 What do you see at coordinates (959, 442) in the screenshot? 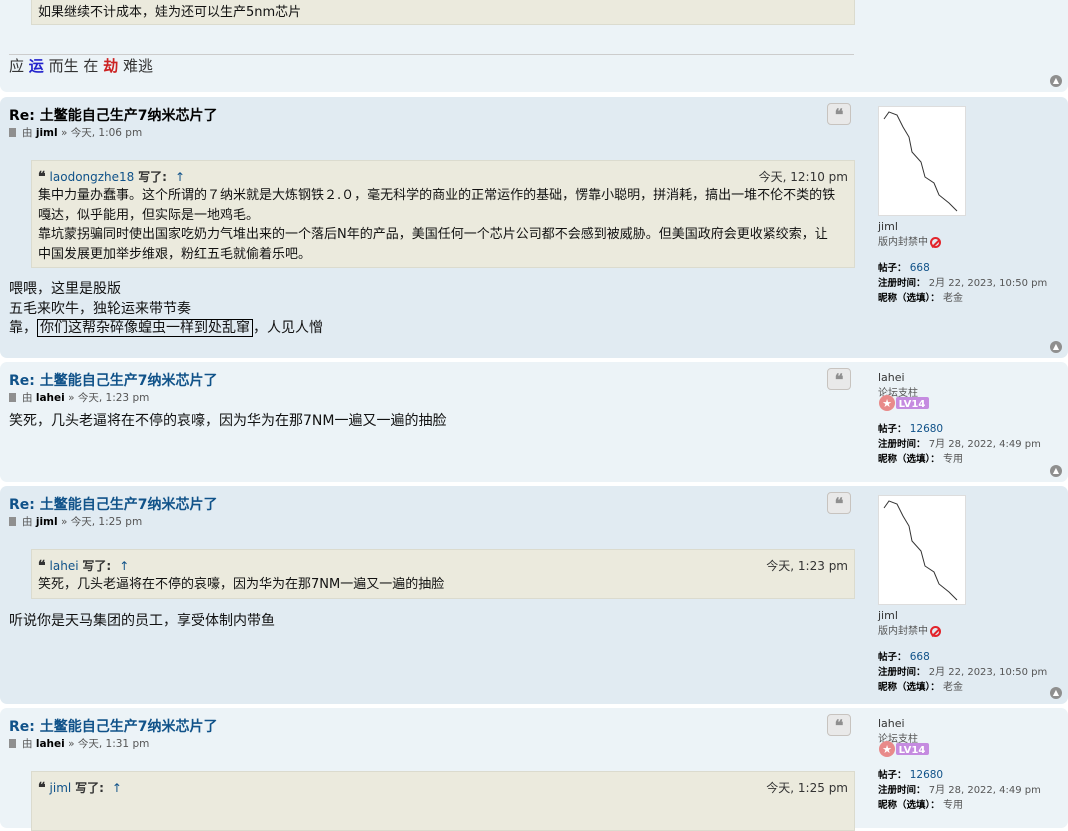
I see `profile-joined: 注册时间： 7月 28, 2022, 4:49 pm` at bounding box center [959, 442].